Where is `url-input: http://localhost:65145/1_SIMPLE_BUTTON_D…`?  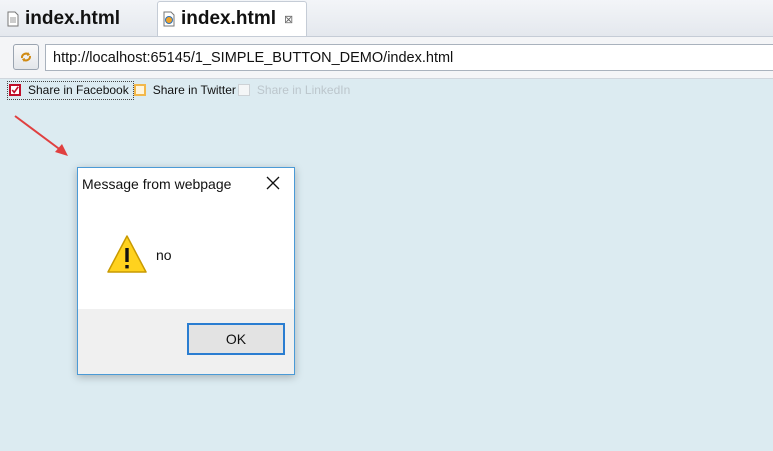
url-input: http://localhost:65145/1_SIMPLE_BUTTON_D… is located at coordinates (409, 57).